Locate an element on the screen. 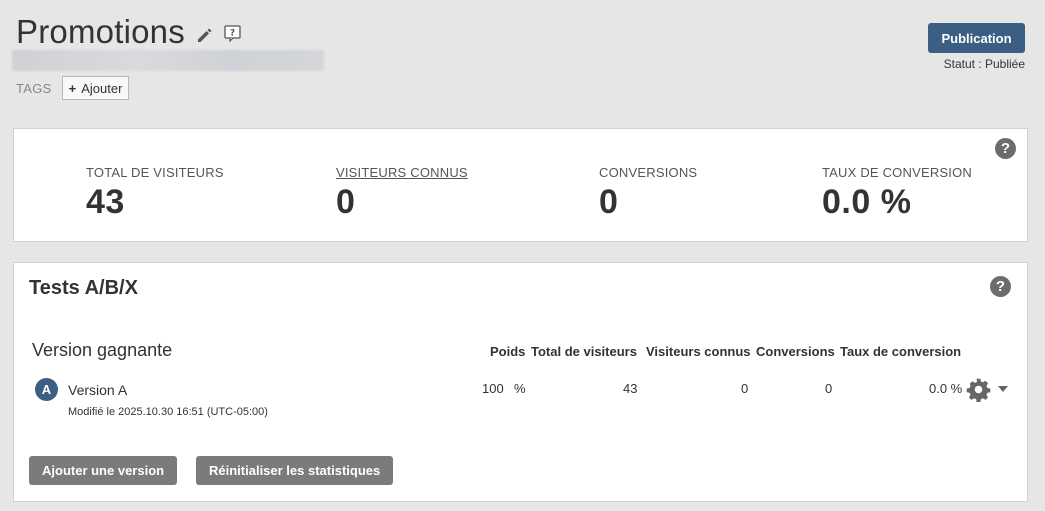 The width and height of the screenshot is (1045, 511). weight-value: 100 is located at coordinates (493, 388).